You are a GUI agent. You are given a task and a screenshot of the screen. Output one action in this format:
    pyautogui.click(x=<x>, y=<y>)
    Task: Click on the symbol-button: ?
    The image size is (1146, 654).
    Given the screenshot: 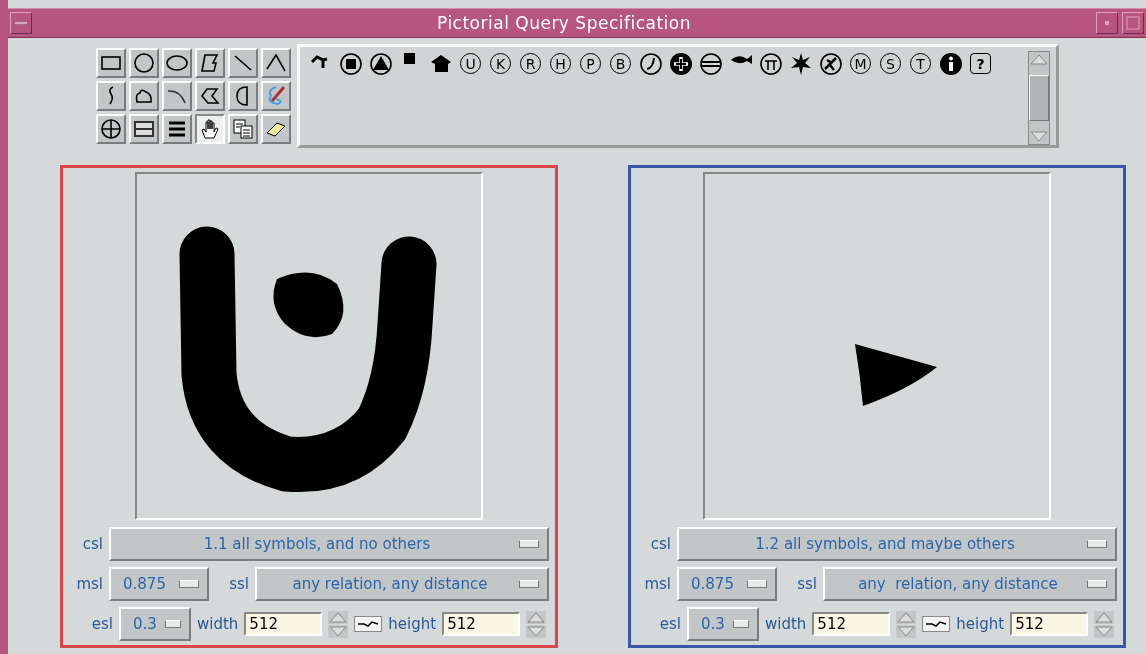 What is the action you would take?
    pyautogui.click(x=980, y=63)
    